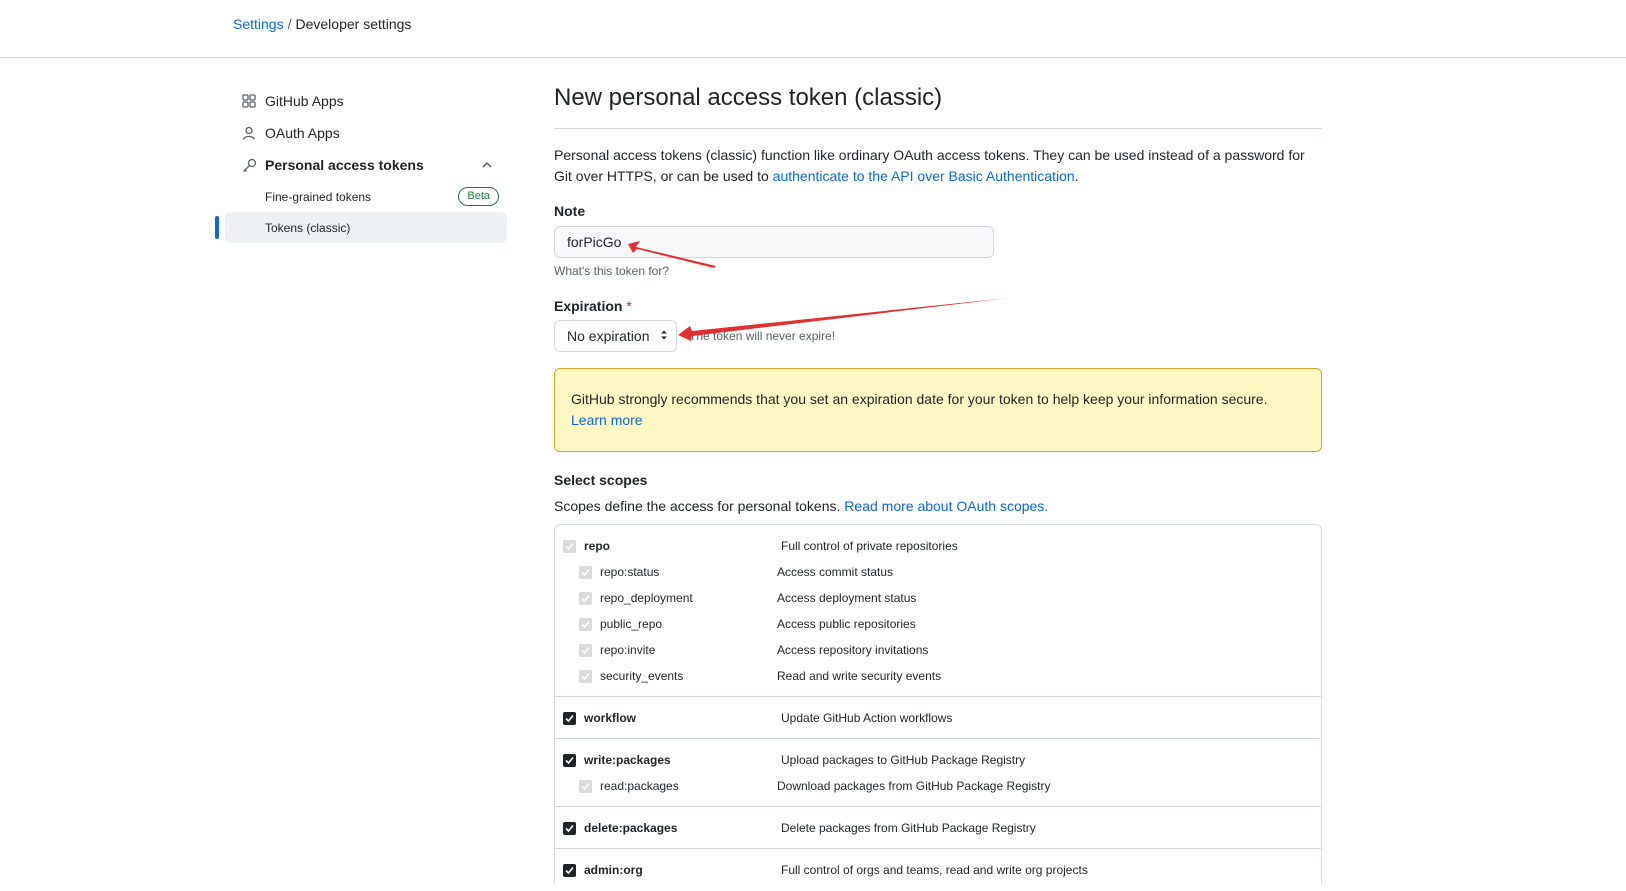 The image size is (1626, 891). Describe the element at coordinates (318, 196) in the screenshot. I see `sidebar-subitem-label: Fine-grained tokens` at that location.